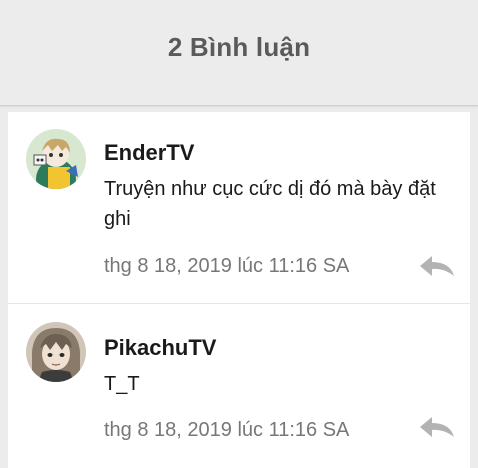 The height and width of the screenshot is (468, 478). Describe the element at coordinates (122, 384) in the screenshot. I see `comment-text: T_T` at that location.